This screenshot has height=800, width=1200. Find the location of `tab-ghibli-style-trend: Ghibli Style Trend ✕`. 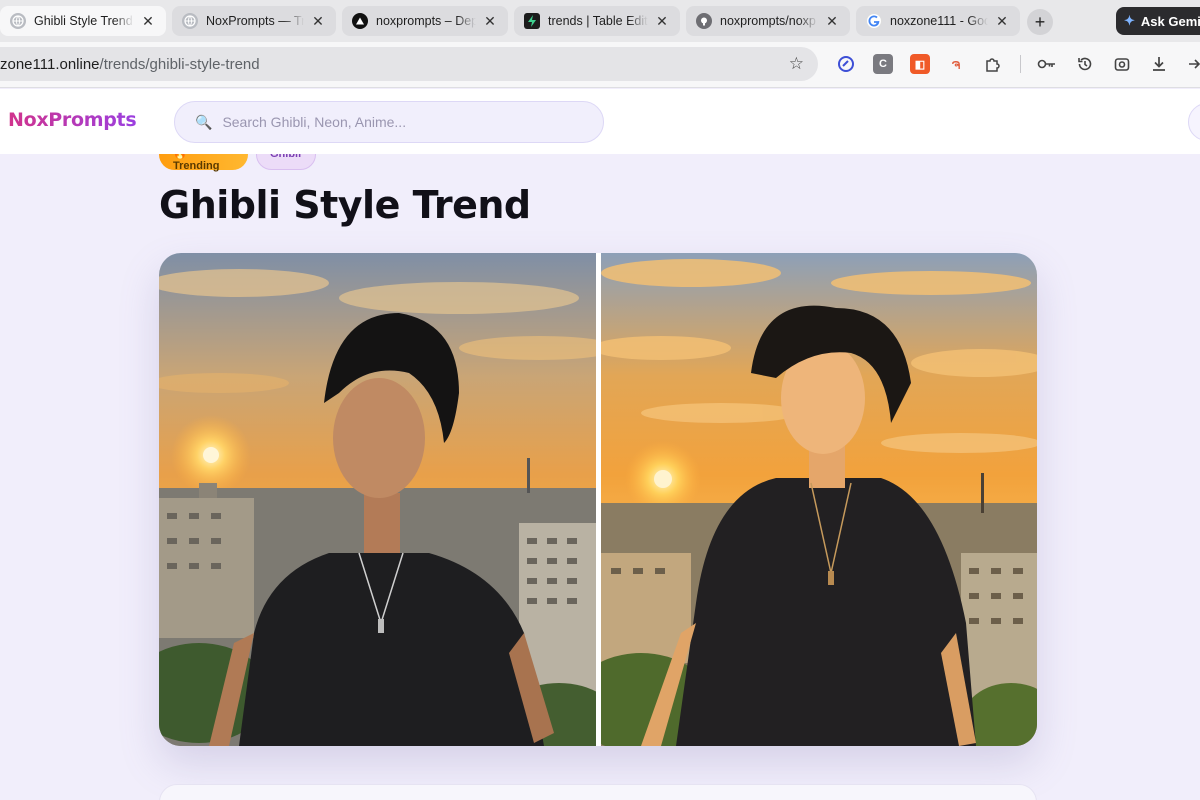

tab-ghibli-style-trend: Ghibli Style Trend ✕ is located at coordinates (83, 21).